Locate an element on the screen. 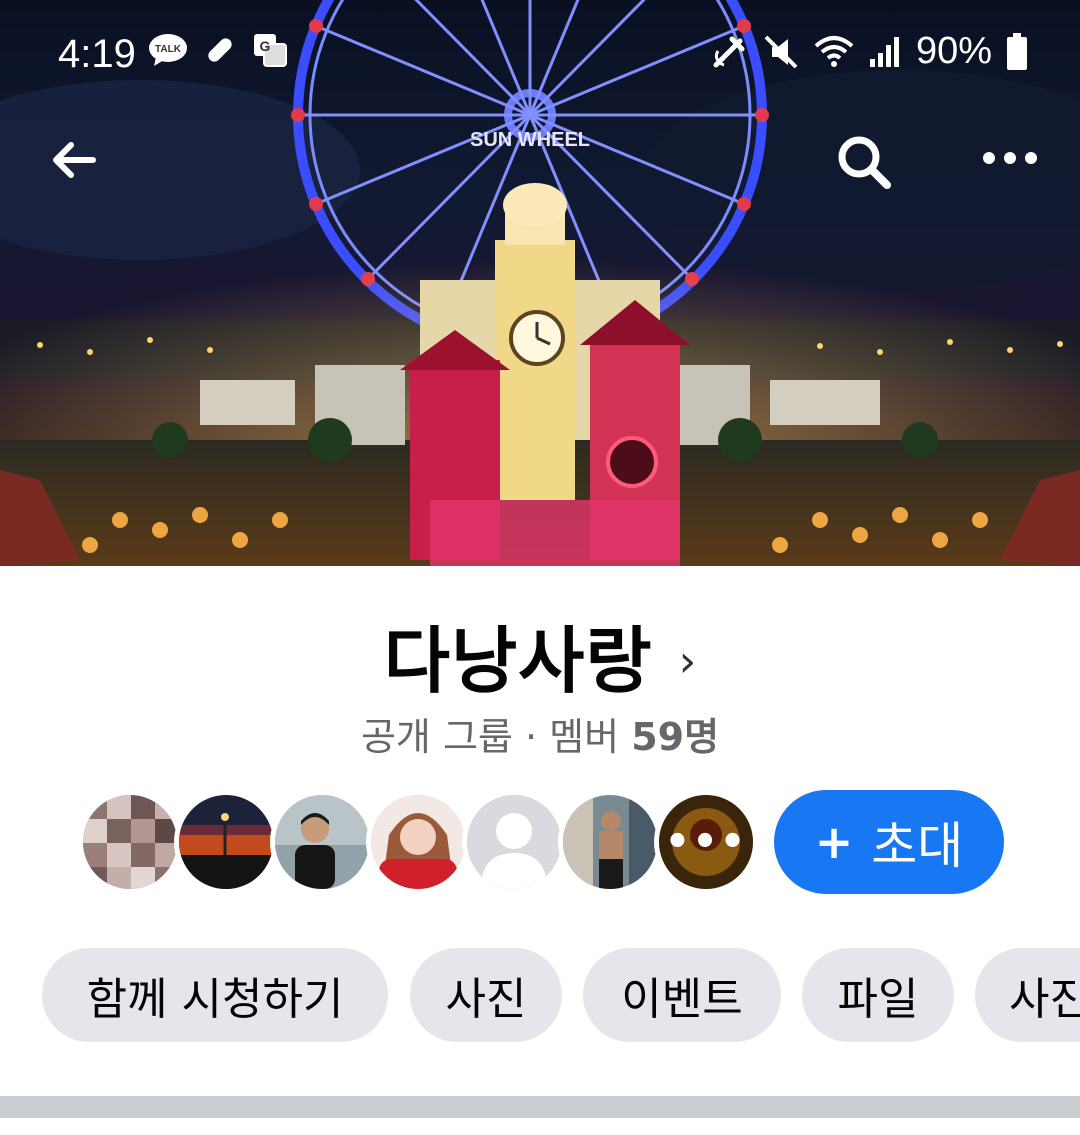  status-icons-left: TALK G is located at coordinates (218, 50).